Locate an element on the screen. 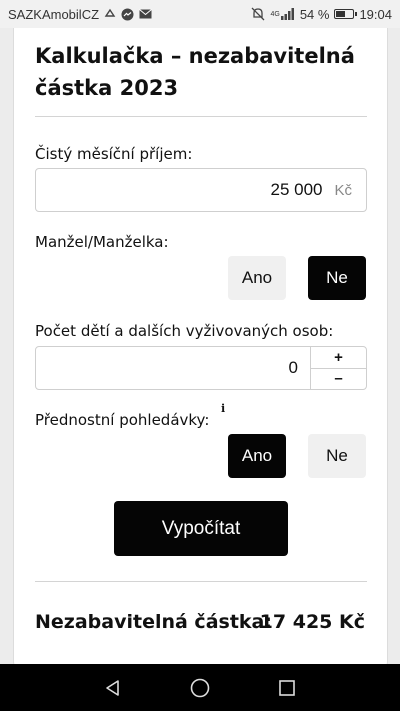 The width and height of the screenshot is (400, 711). home-icon is located at coordinates (200, 687).